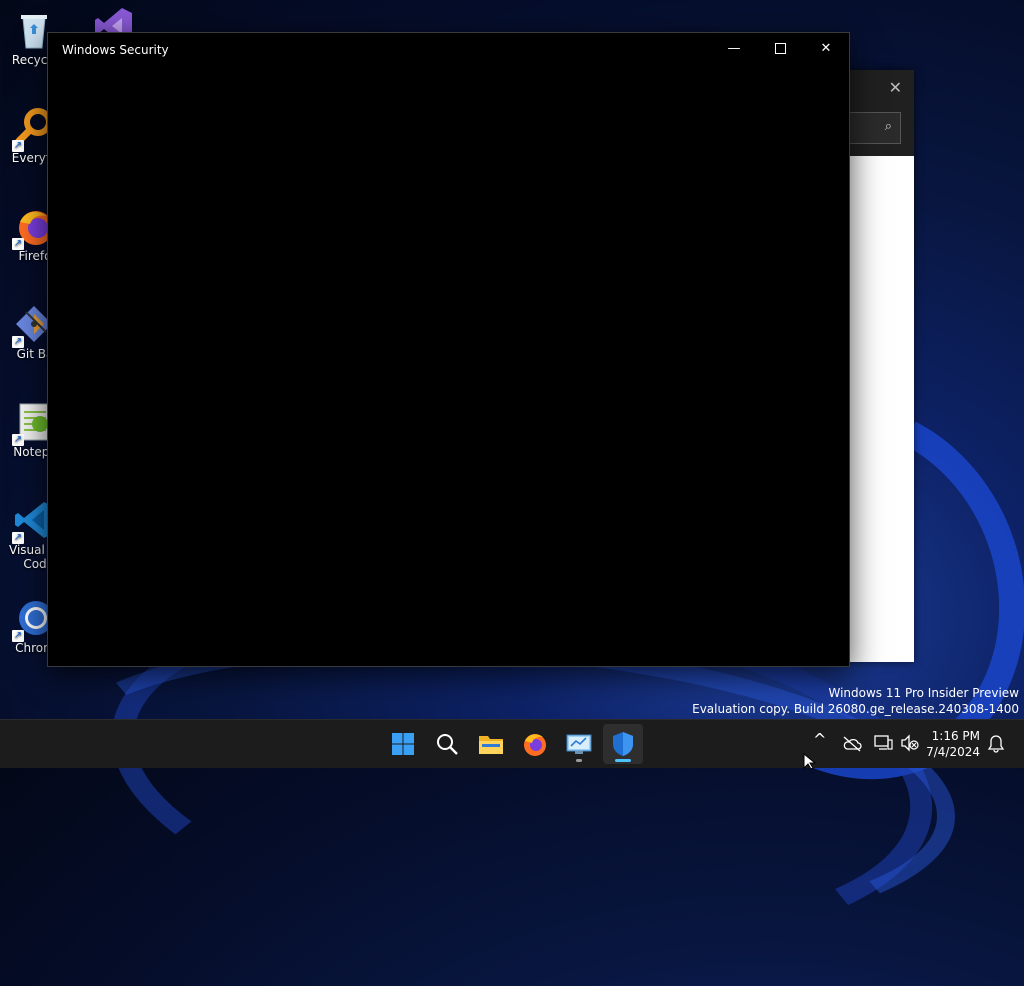 This screenshot has width=1024, height=986. I want to click on network-icon, so click(883, 743).